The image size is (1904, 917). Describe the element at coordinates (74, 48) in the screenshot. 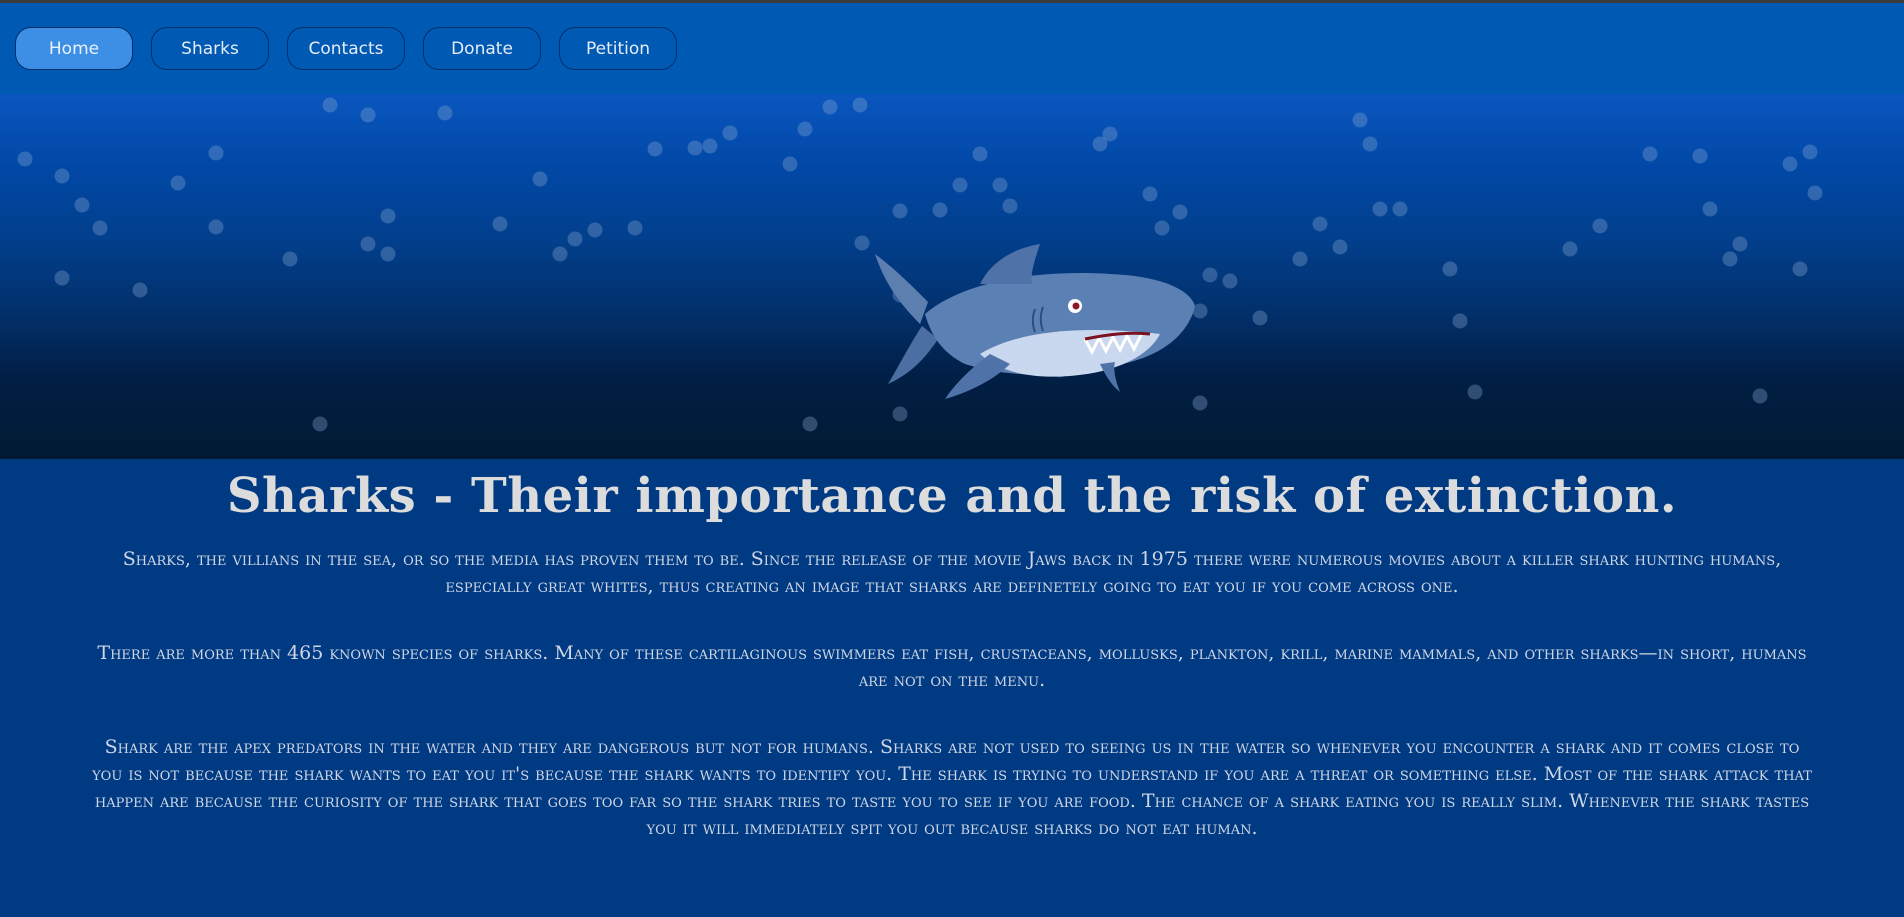

I see `nav-home-button: Home` at that location.